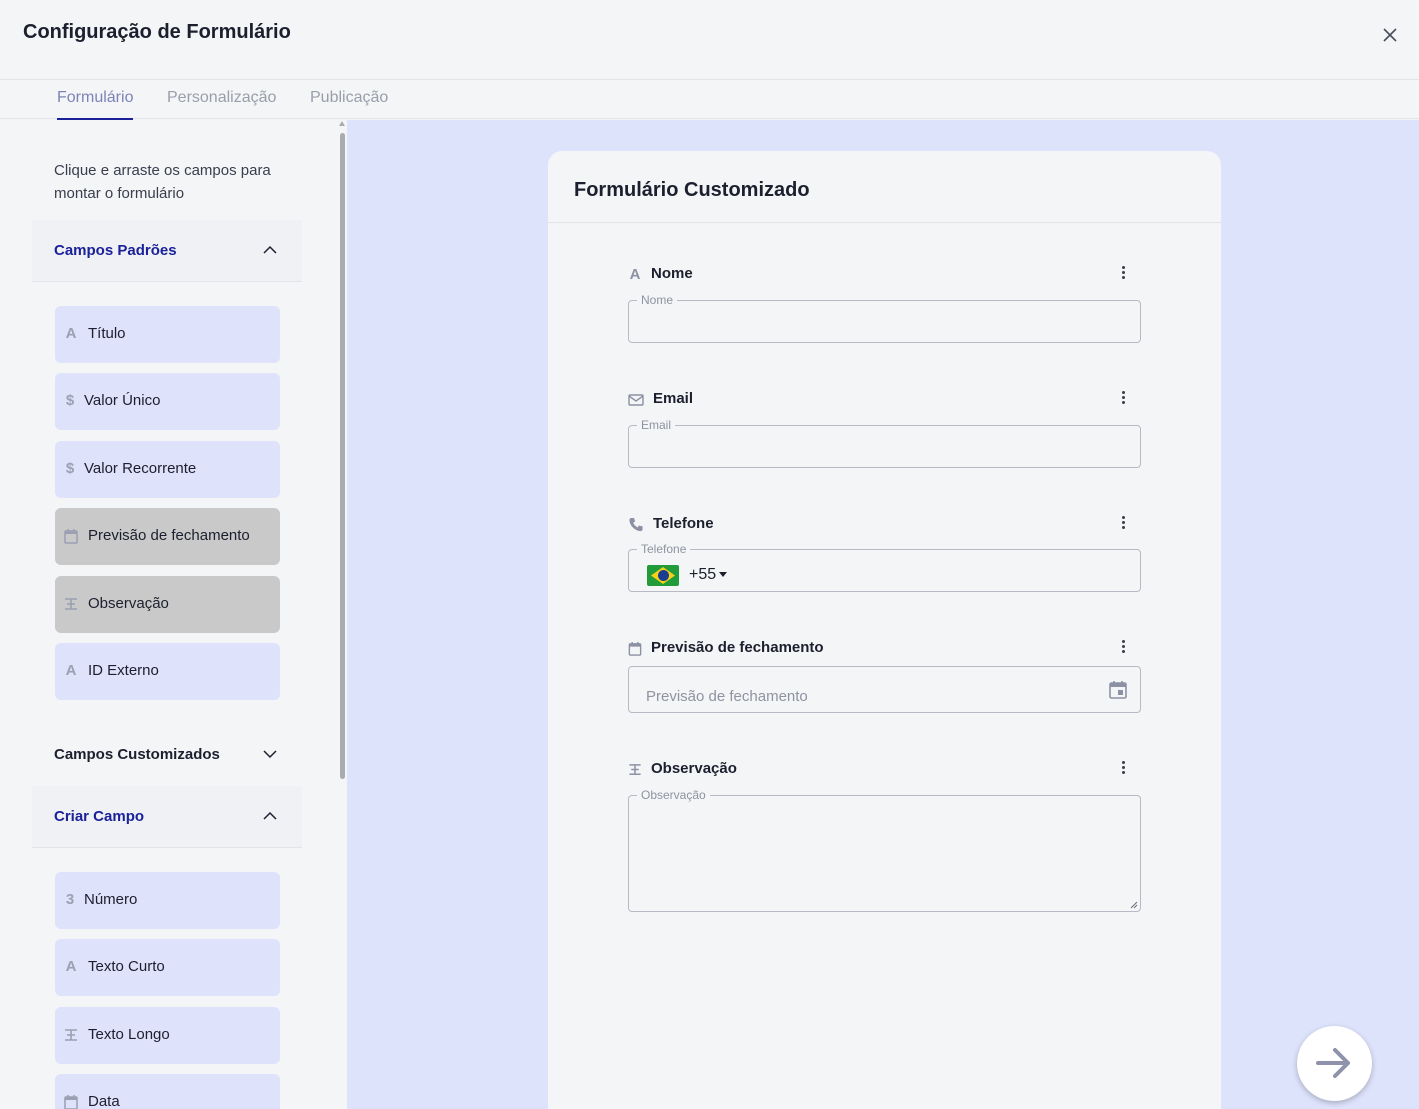 This screenshot has width=1419, height=1109. What do you see at coordinates (656, 425) in the screenshot?
I see `field-legend: Email` at bounding box center [656, 425].